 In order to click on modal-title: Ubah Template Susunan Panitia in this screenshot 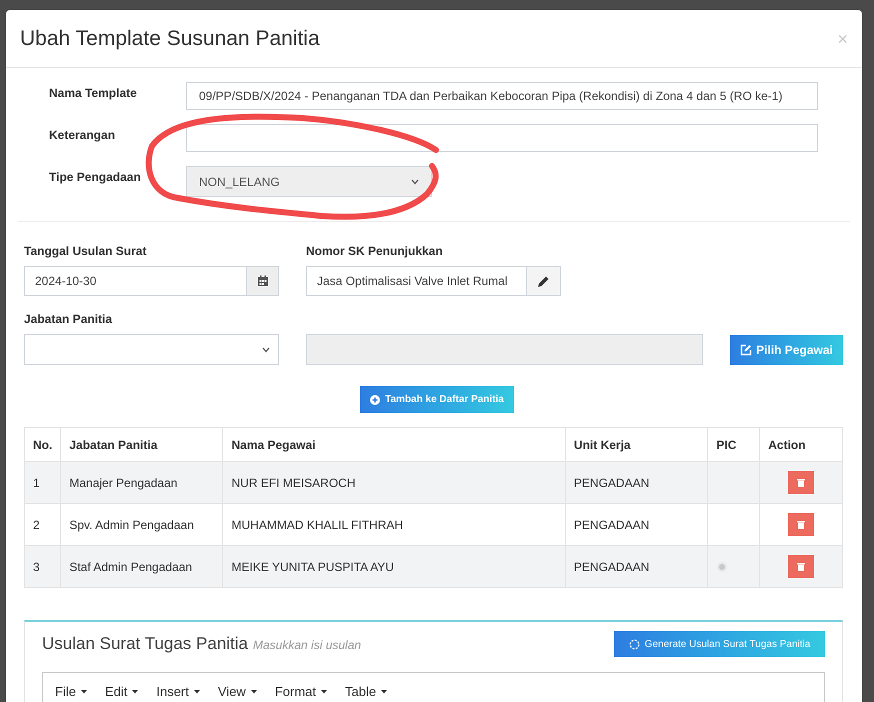, I will do `click(170, 39)`.